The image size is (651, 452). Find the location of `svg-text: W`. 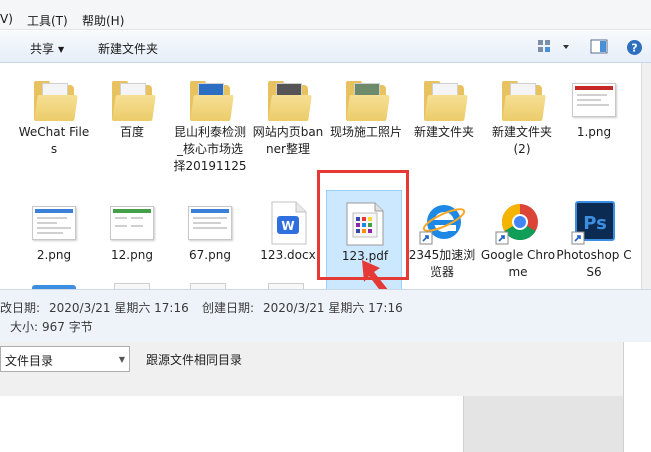

svg-text: W is located at coordinates (287, 226).